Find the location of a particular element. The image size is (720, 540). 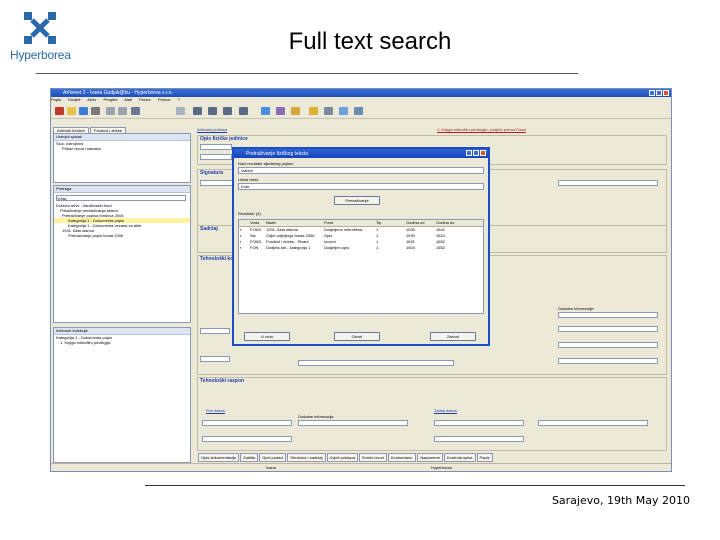

list-icon is located at coordinates (110, 111).